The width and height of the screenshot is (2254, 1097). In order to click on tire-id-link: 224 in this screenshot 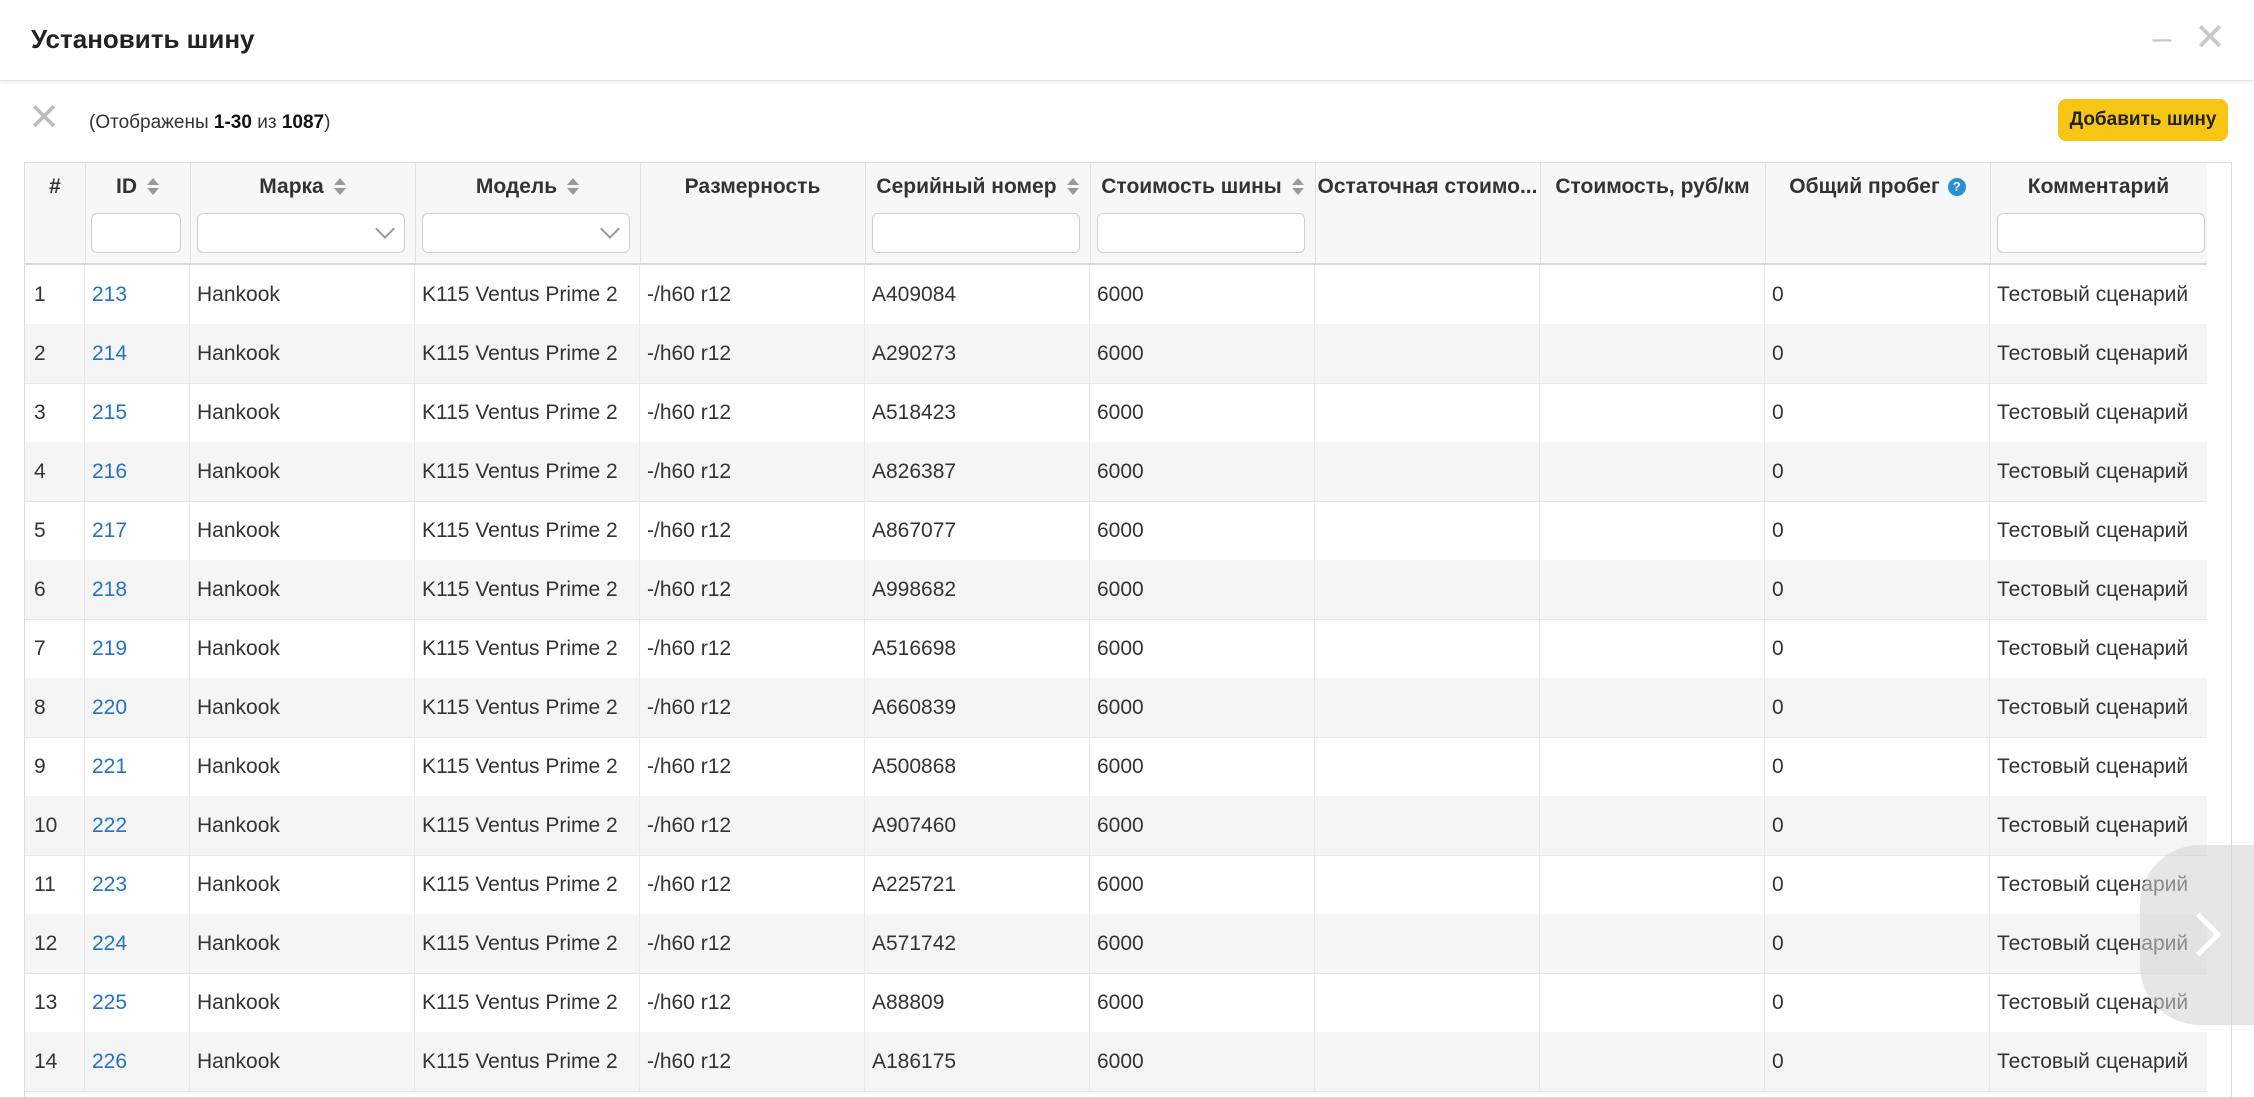, I will do `click(137, 943)`.